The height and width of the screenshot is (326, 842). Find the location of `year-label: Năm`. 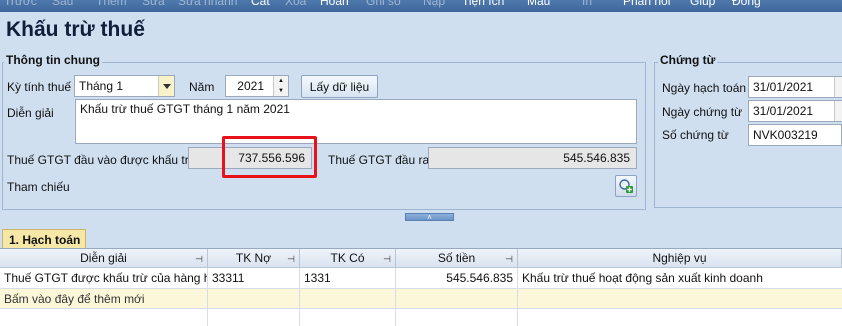

year-label: Năm is located at coordinates (202, 87).